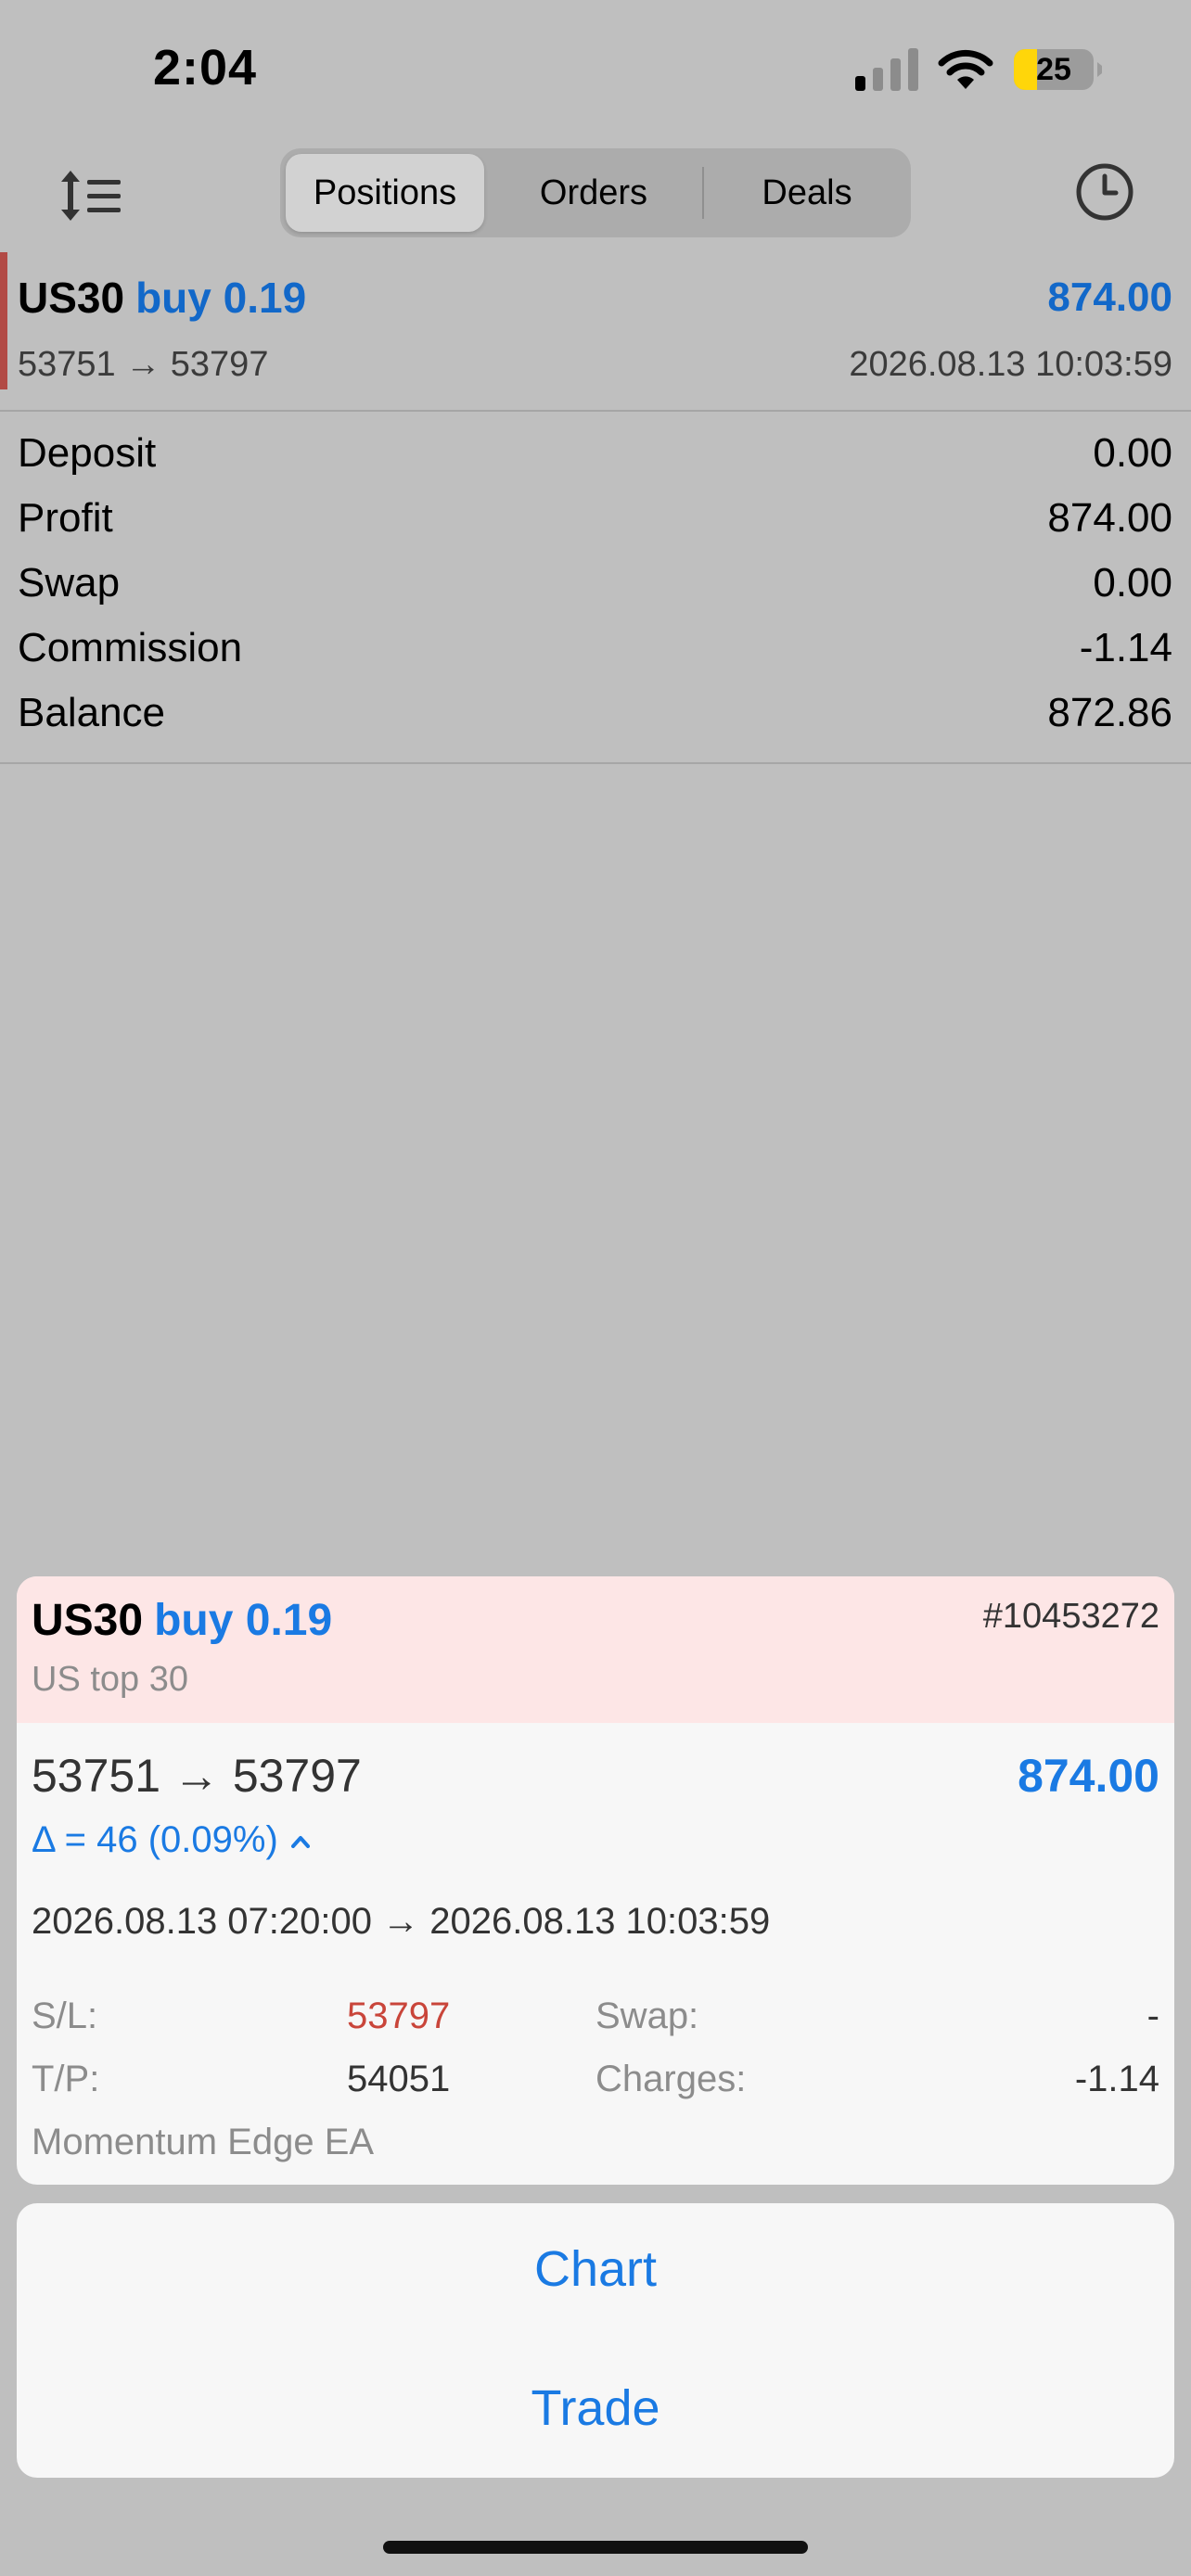 This screenshot has width=1191, height=2576. What do you see at coordinates (87, 453) in the screenshot?
I see `summary-label: Deposit` at bounding box center [87, 453].